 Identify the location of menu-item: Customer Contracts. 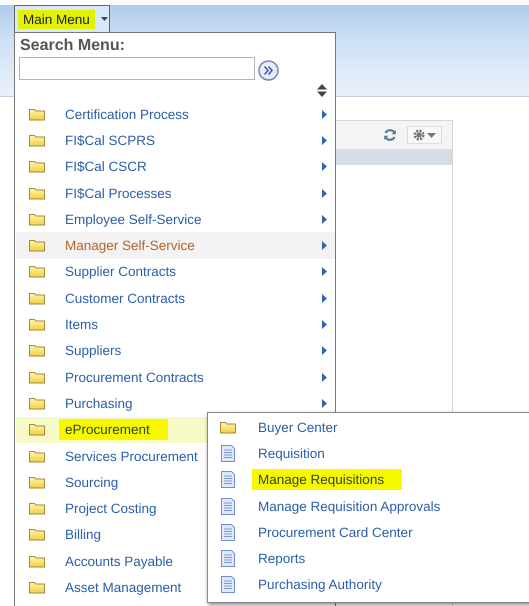
(175, 298).